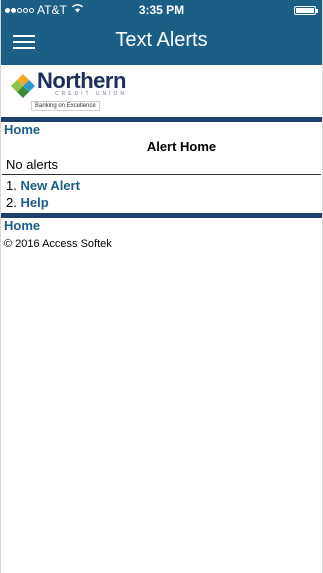  I want to click on copyright-text: © 2016 Access Softek, so click(58, 244).